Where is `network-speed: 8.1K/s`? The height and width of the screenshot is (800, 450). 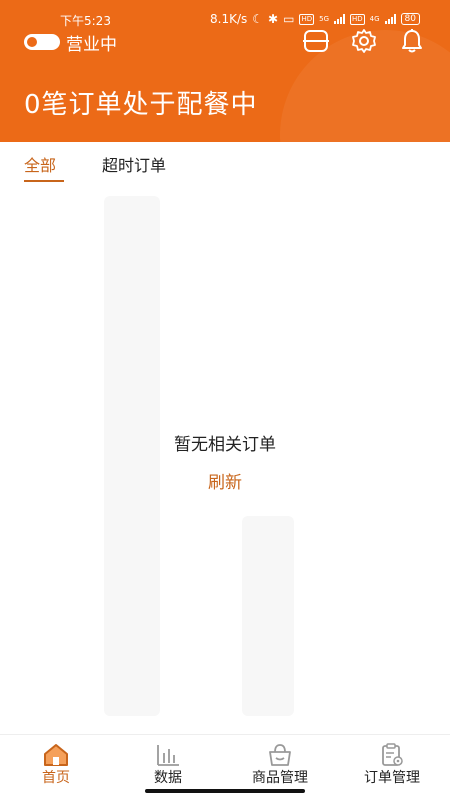 network-speed: 8.1K/s is located at coordinates (229, 19).